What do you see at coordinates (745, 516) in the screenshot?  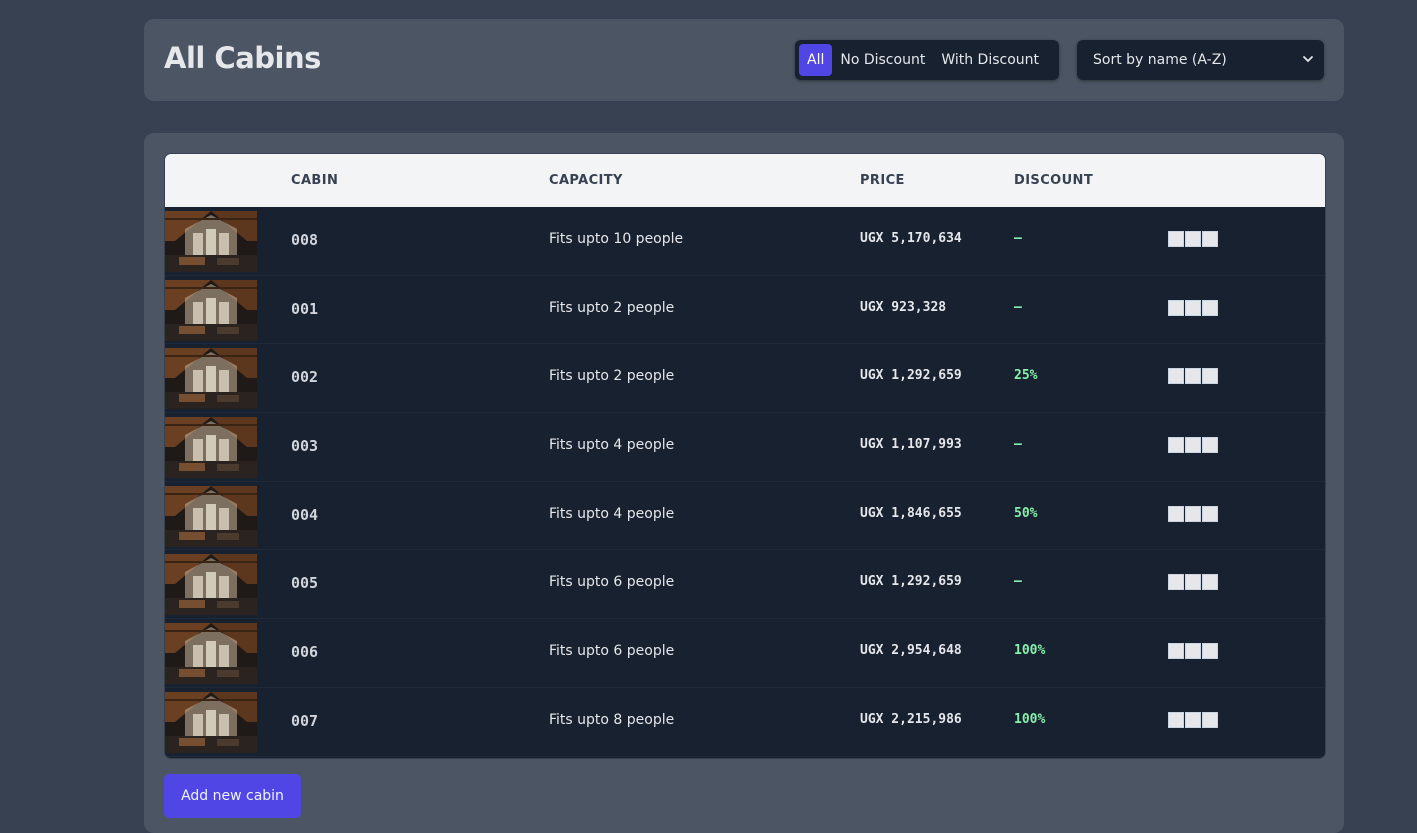 I see `table-row: 004 Fits upto 4 people UGX 1,846,655 50%` at bounding box center [745, 516].